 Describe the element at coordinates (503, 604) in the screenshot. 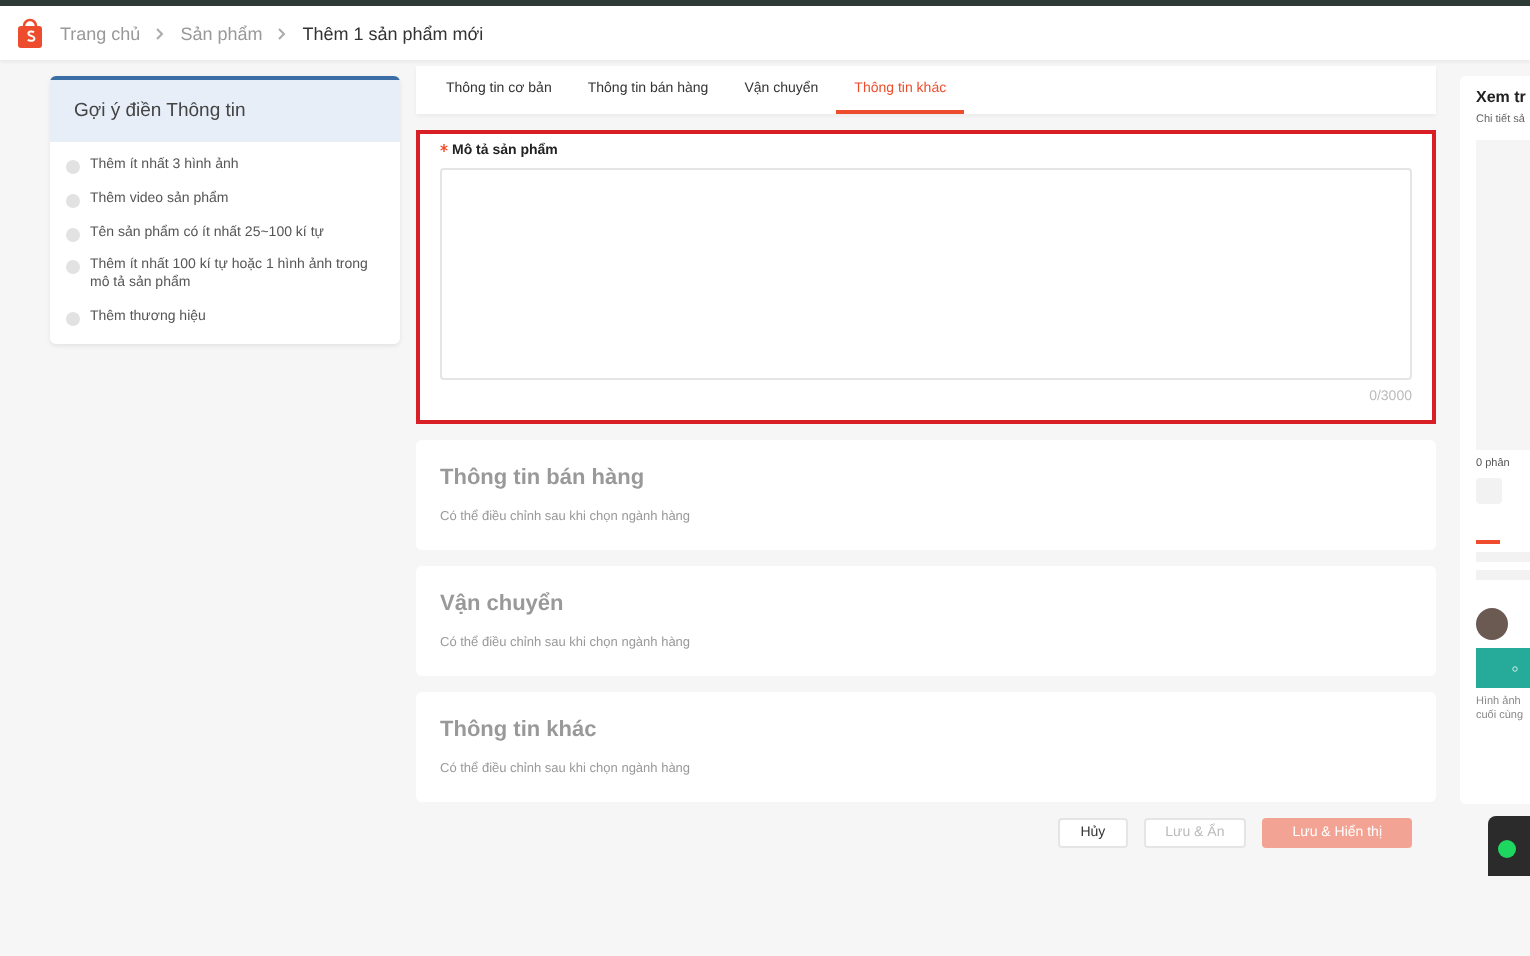

I see `section-title: Vận chuyển` at that location.